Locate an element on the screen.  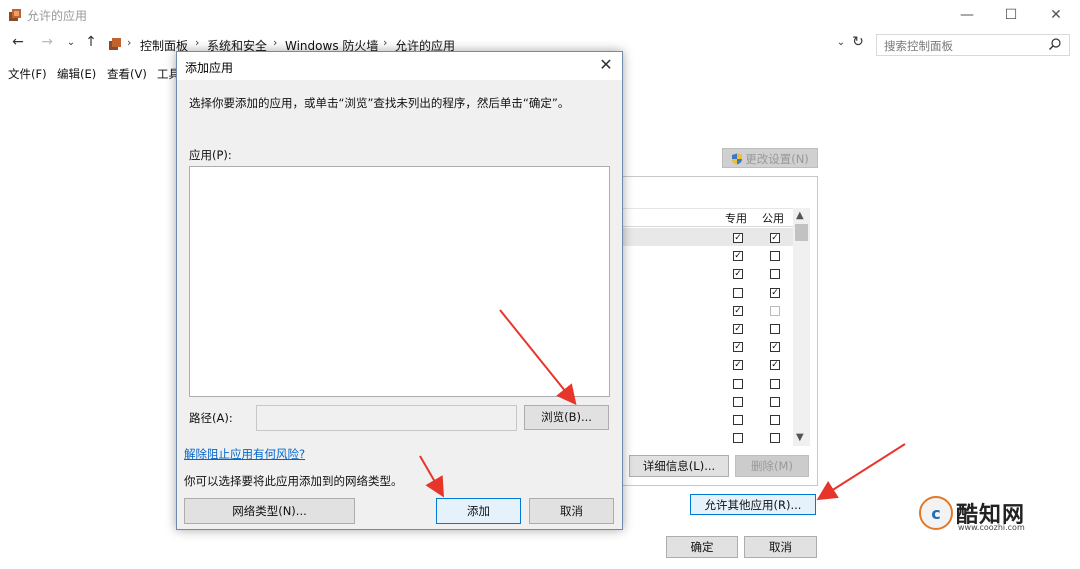
watermark-url: www.coozhi.com is located at coordinates (991, 527).